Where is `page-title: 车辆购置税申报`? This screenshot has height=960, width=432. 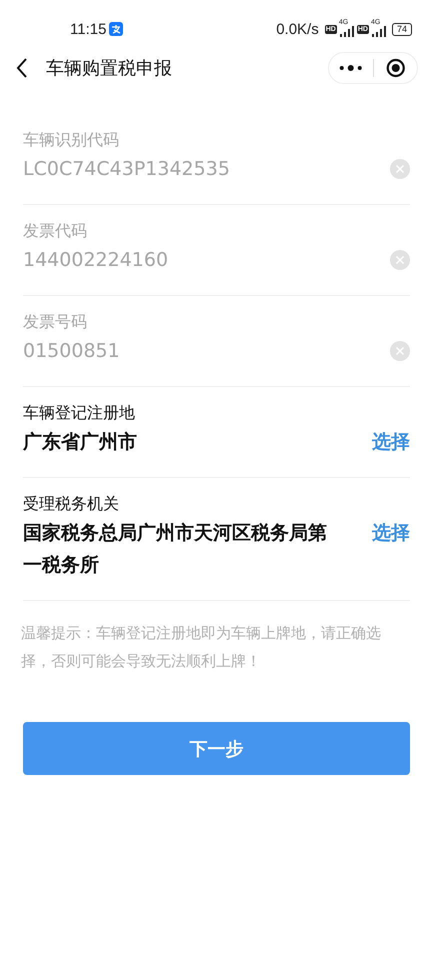 page-title: 车辆购置税申报 is located at coordinates (109, 68).